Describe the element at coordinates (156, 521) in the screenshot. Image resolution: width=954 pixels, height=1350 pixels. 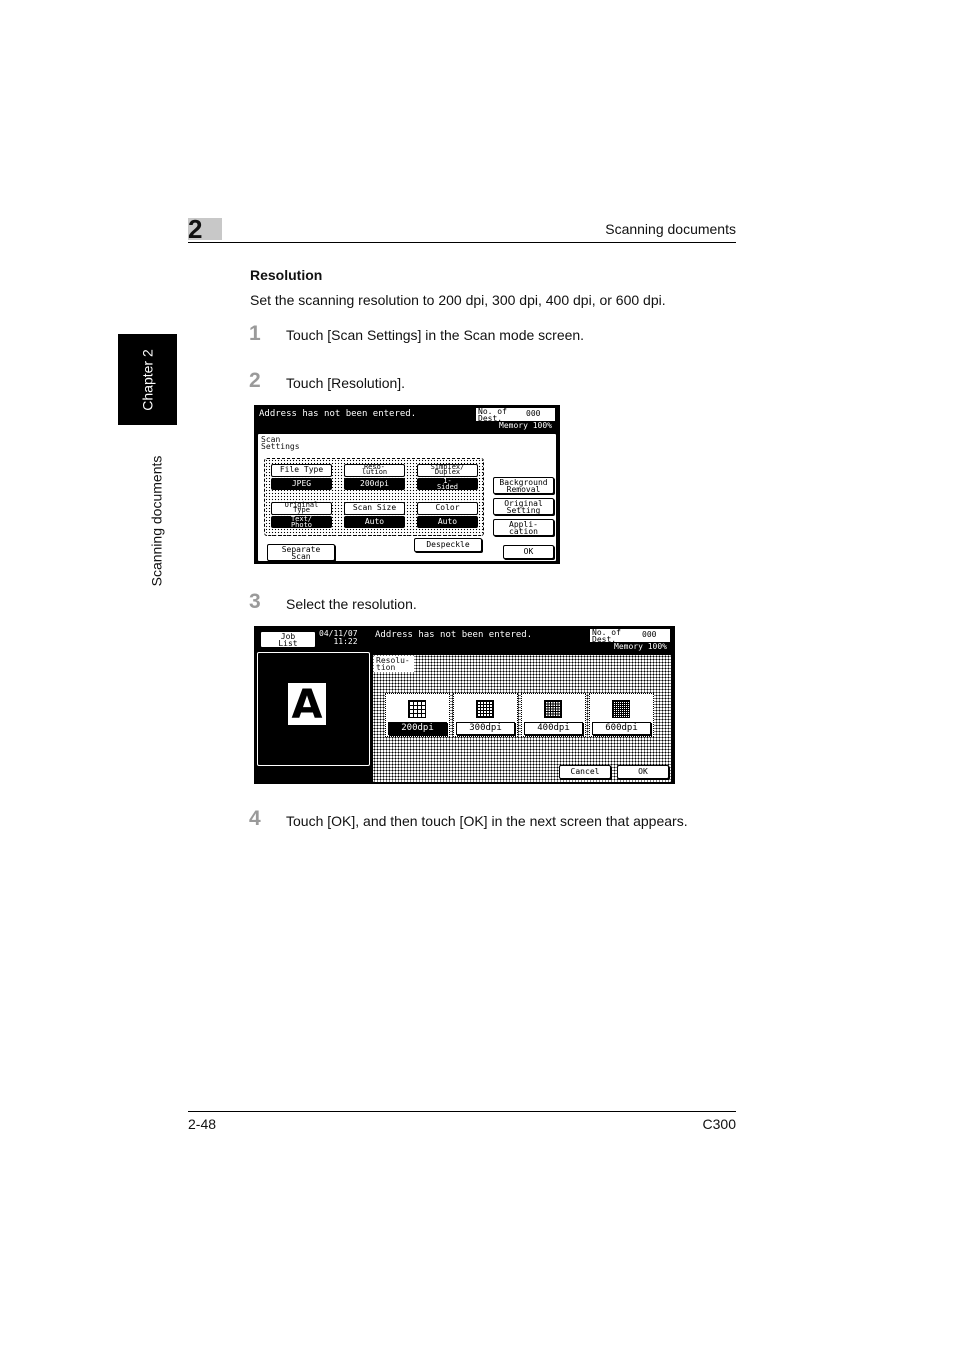
I see `side-tab-section: Scanning documents` at that location.